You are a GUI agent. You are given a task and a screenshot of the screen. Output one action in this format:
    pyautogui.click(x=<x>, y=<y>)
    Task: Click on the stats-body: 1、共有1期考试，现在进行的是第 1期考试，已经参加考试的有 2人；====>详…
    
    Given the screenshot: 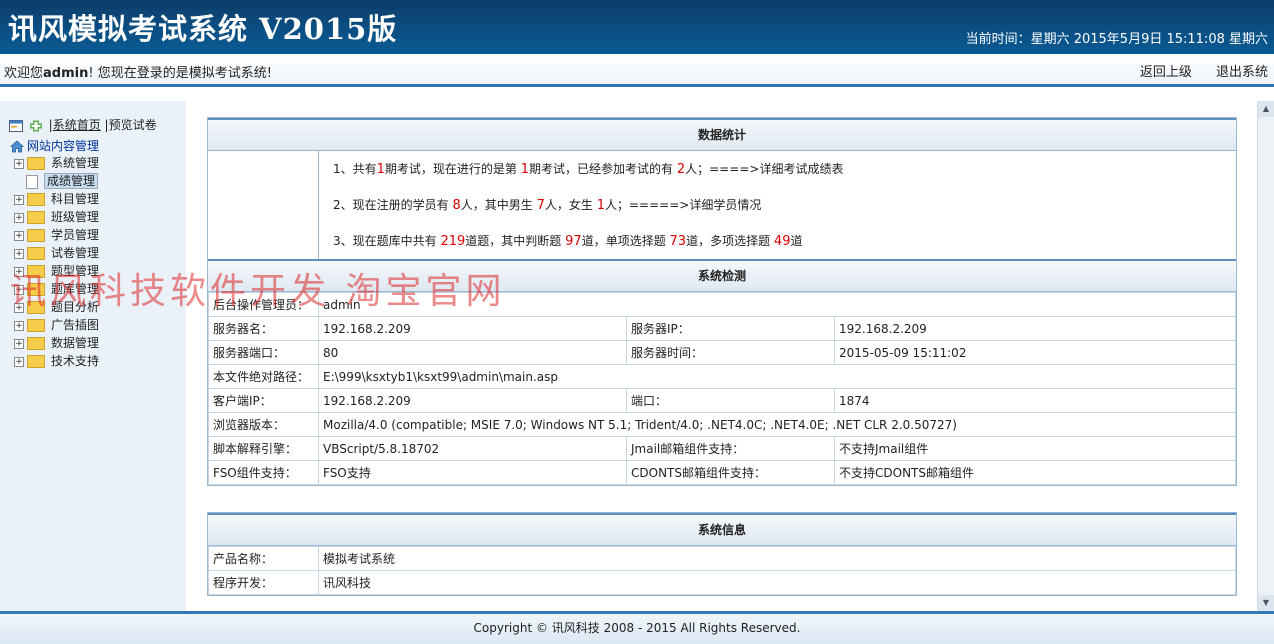 What is the action you would take?
    pyautogui.click(x=722, y=205)
    